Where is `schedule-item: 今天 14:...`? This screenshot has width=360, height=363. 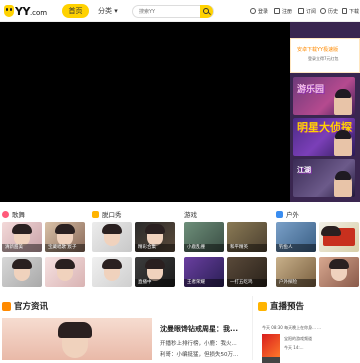 schedule-item: 今天 14:... is located at coordinates (294, 348).